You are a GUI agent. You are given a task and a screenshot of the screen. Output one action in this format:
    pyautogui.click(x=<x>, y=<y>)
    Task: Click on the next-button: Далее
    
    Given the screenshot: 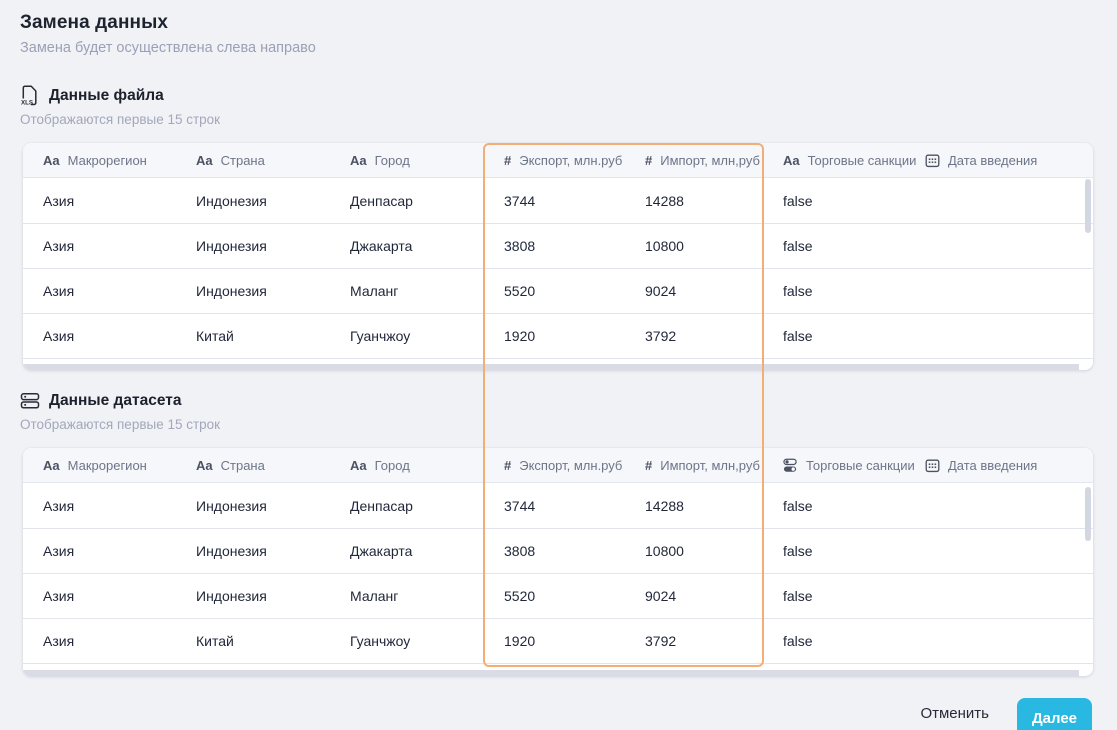 What is the action you would take?
    pyautogui.click(x=1054, y=714)
    